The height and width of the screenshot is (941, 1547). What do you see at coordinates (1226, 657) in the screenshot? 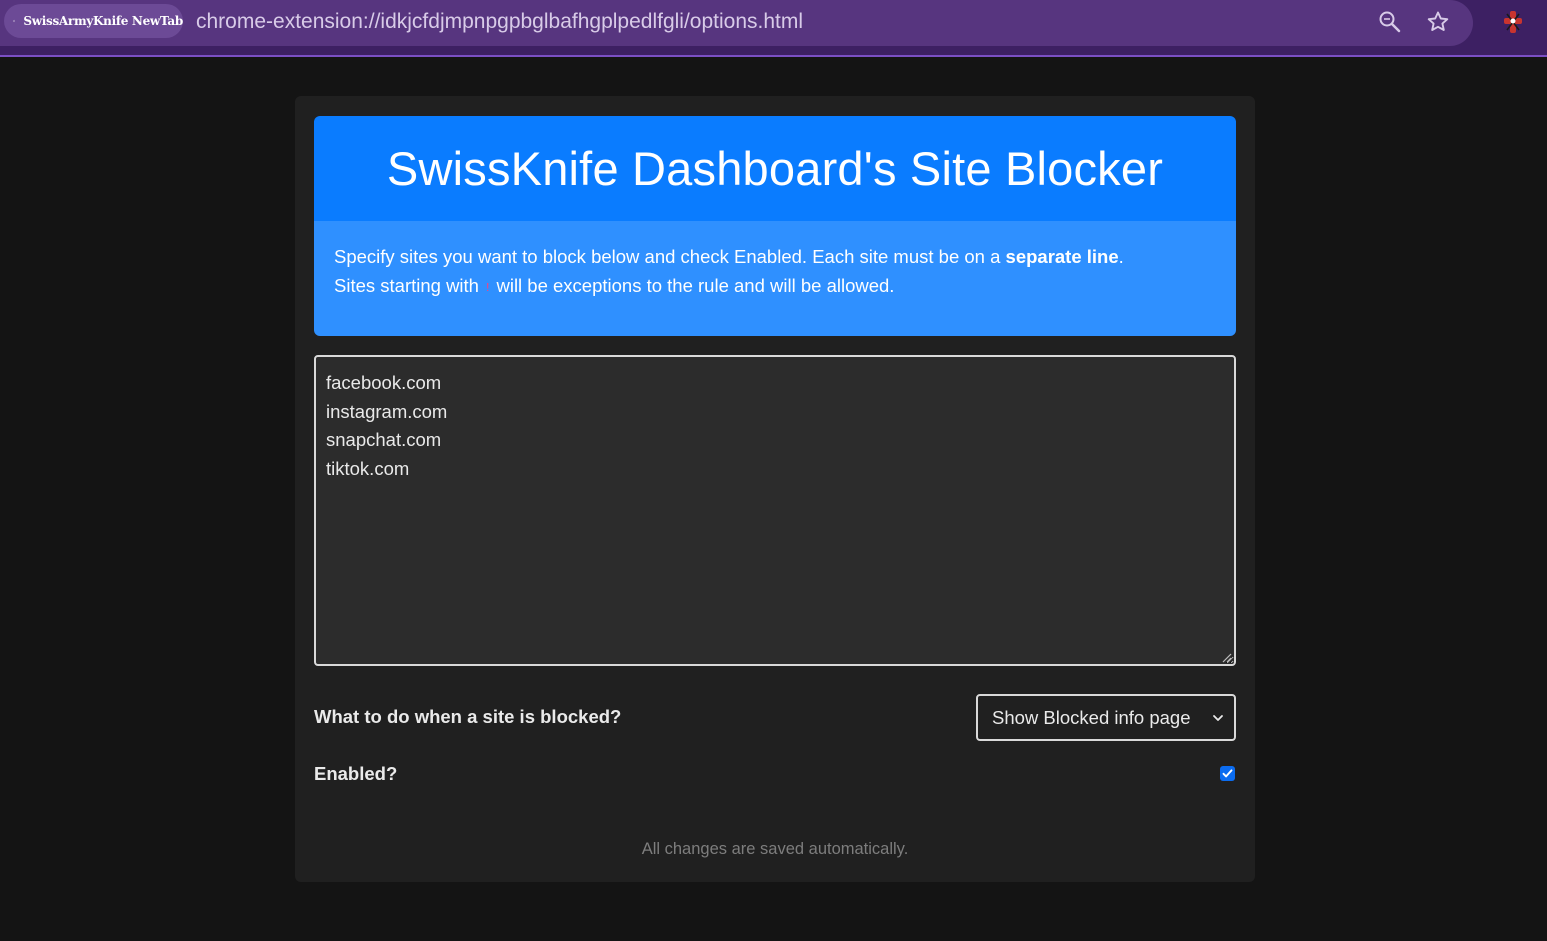
I see `resize-grip-icon` at bounding box center [1226, 657].